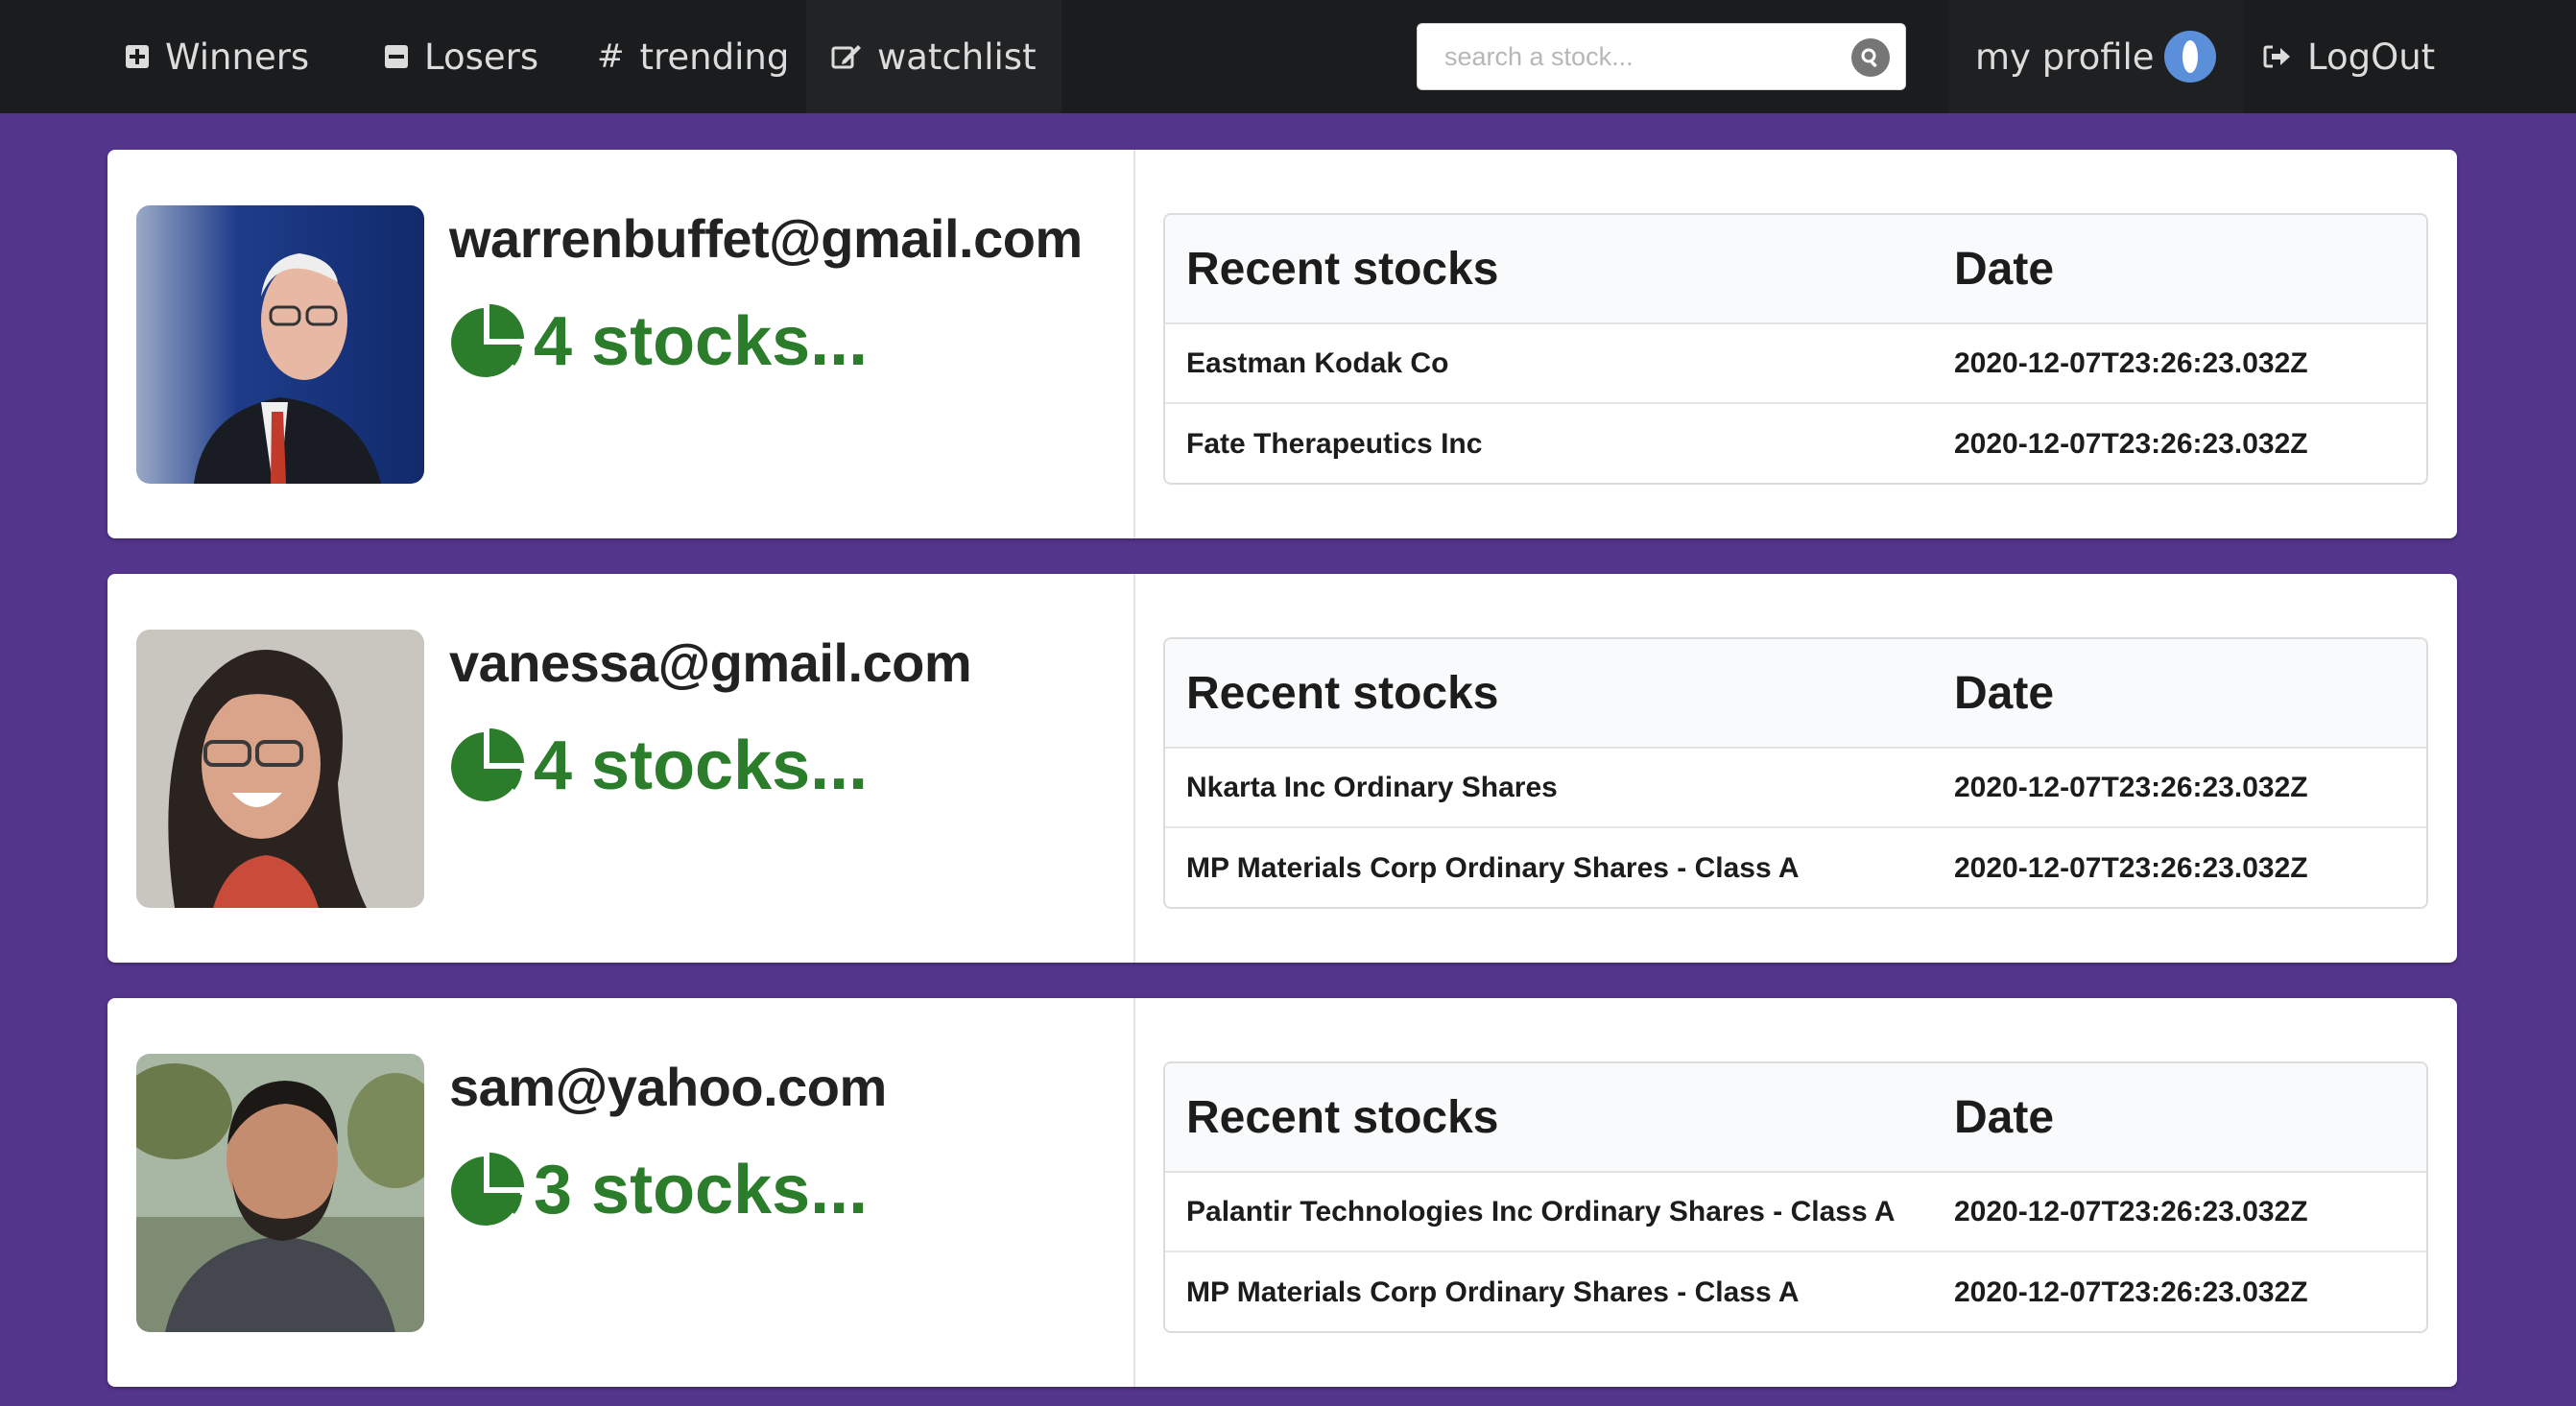  Describe the element at coordinates (2065, 57) in the screenshot. I see `nav-profile-label: my profile` at that location.